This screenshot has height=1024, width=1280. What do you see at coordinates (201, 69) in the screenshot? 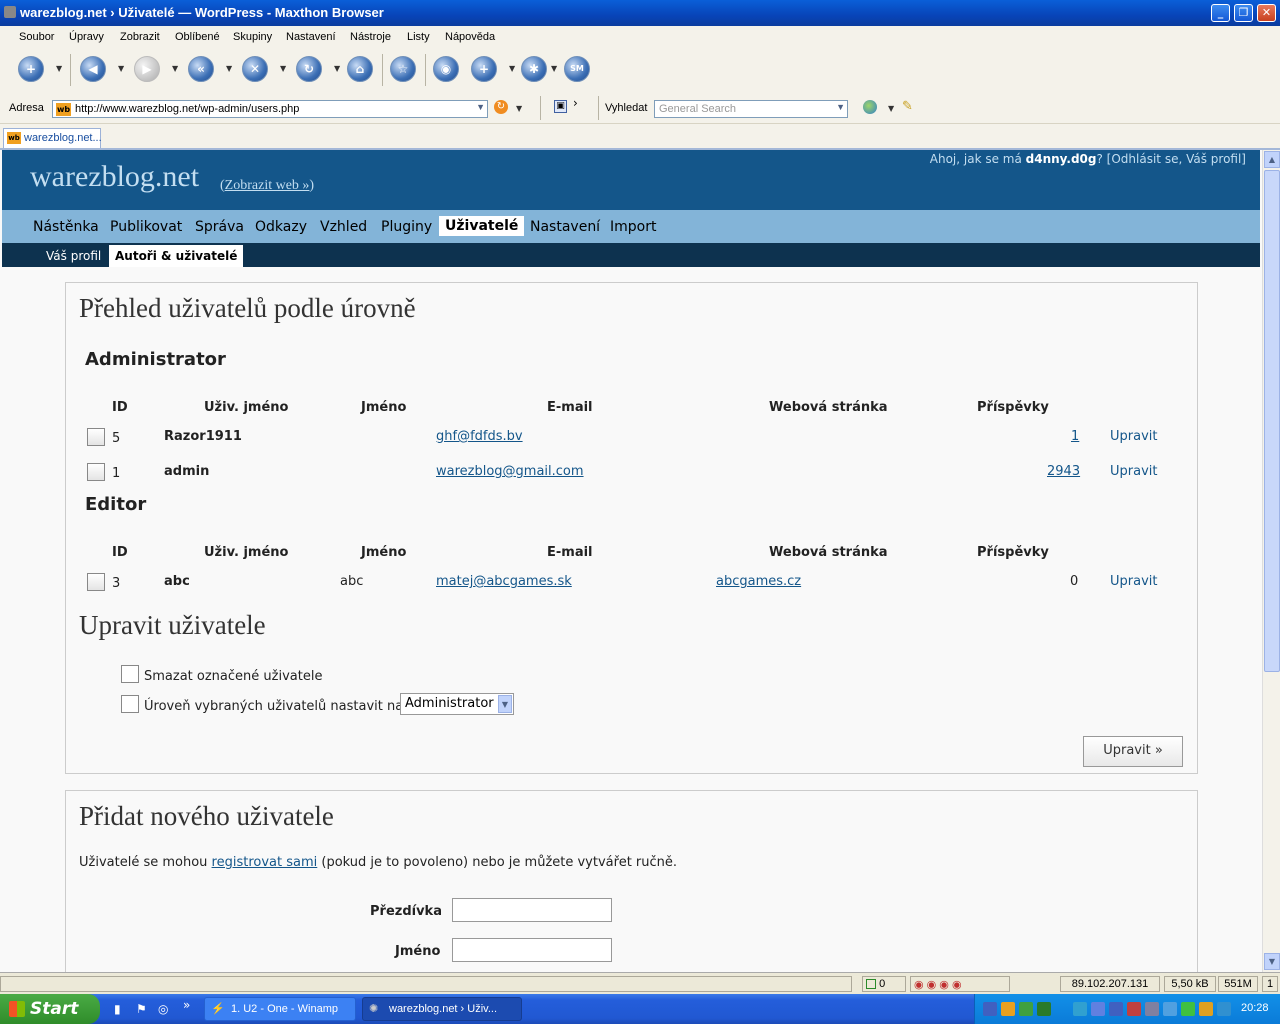
I see `close-tab-icon: «` at bounding box center [201, 69].